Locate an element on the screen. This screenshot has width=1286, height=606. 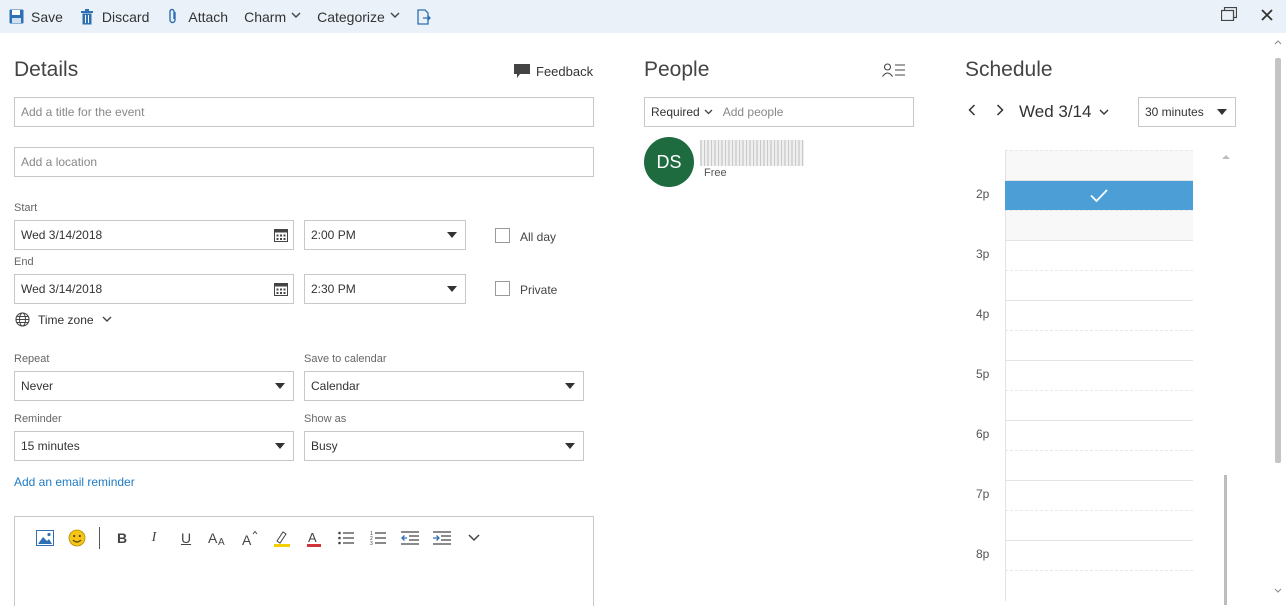
formatting-toolbar: B I U AA A A 123 is located at coordinates (259, 538).